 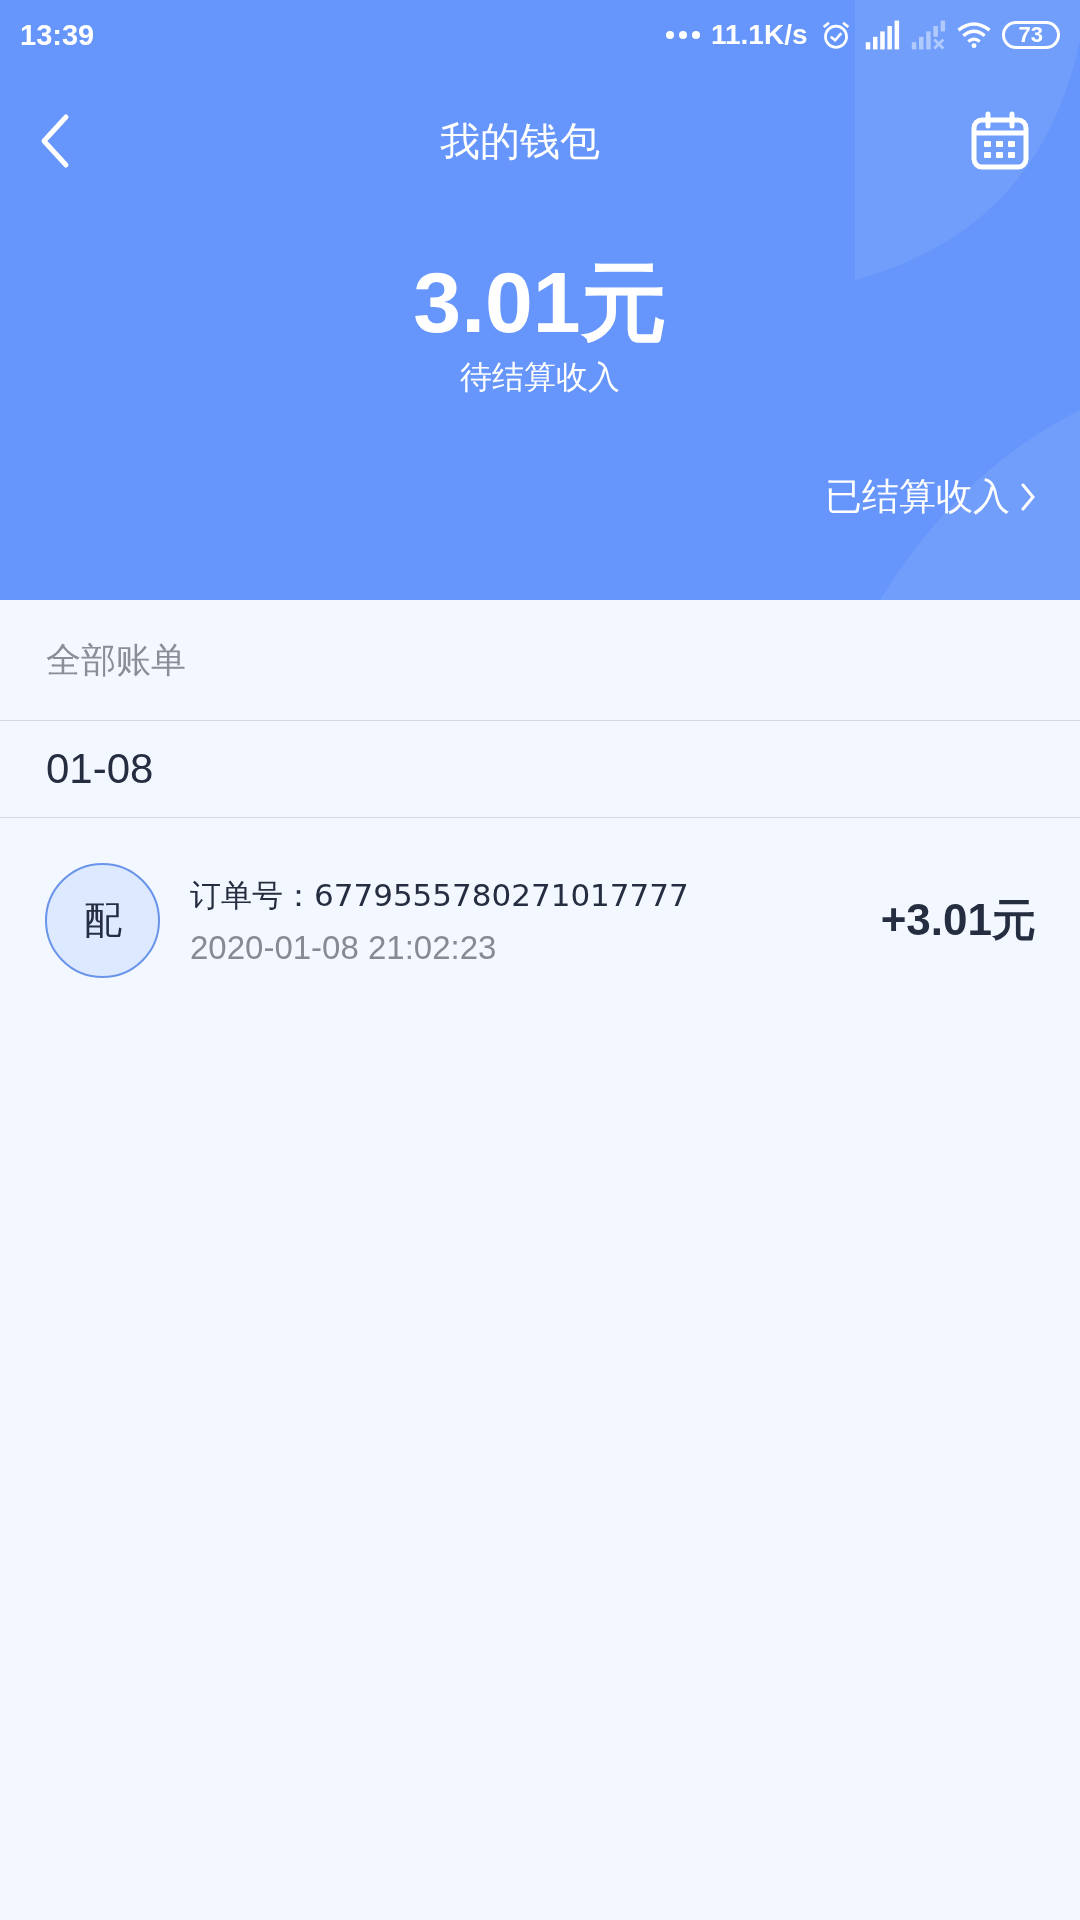 I want to click on order-number: 订单号：6779555780271017777, so click(x=440, y=895).